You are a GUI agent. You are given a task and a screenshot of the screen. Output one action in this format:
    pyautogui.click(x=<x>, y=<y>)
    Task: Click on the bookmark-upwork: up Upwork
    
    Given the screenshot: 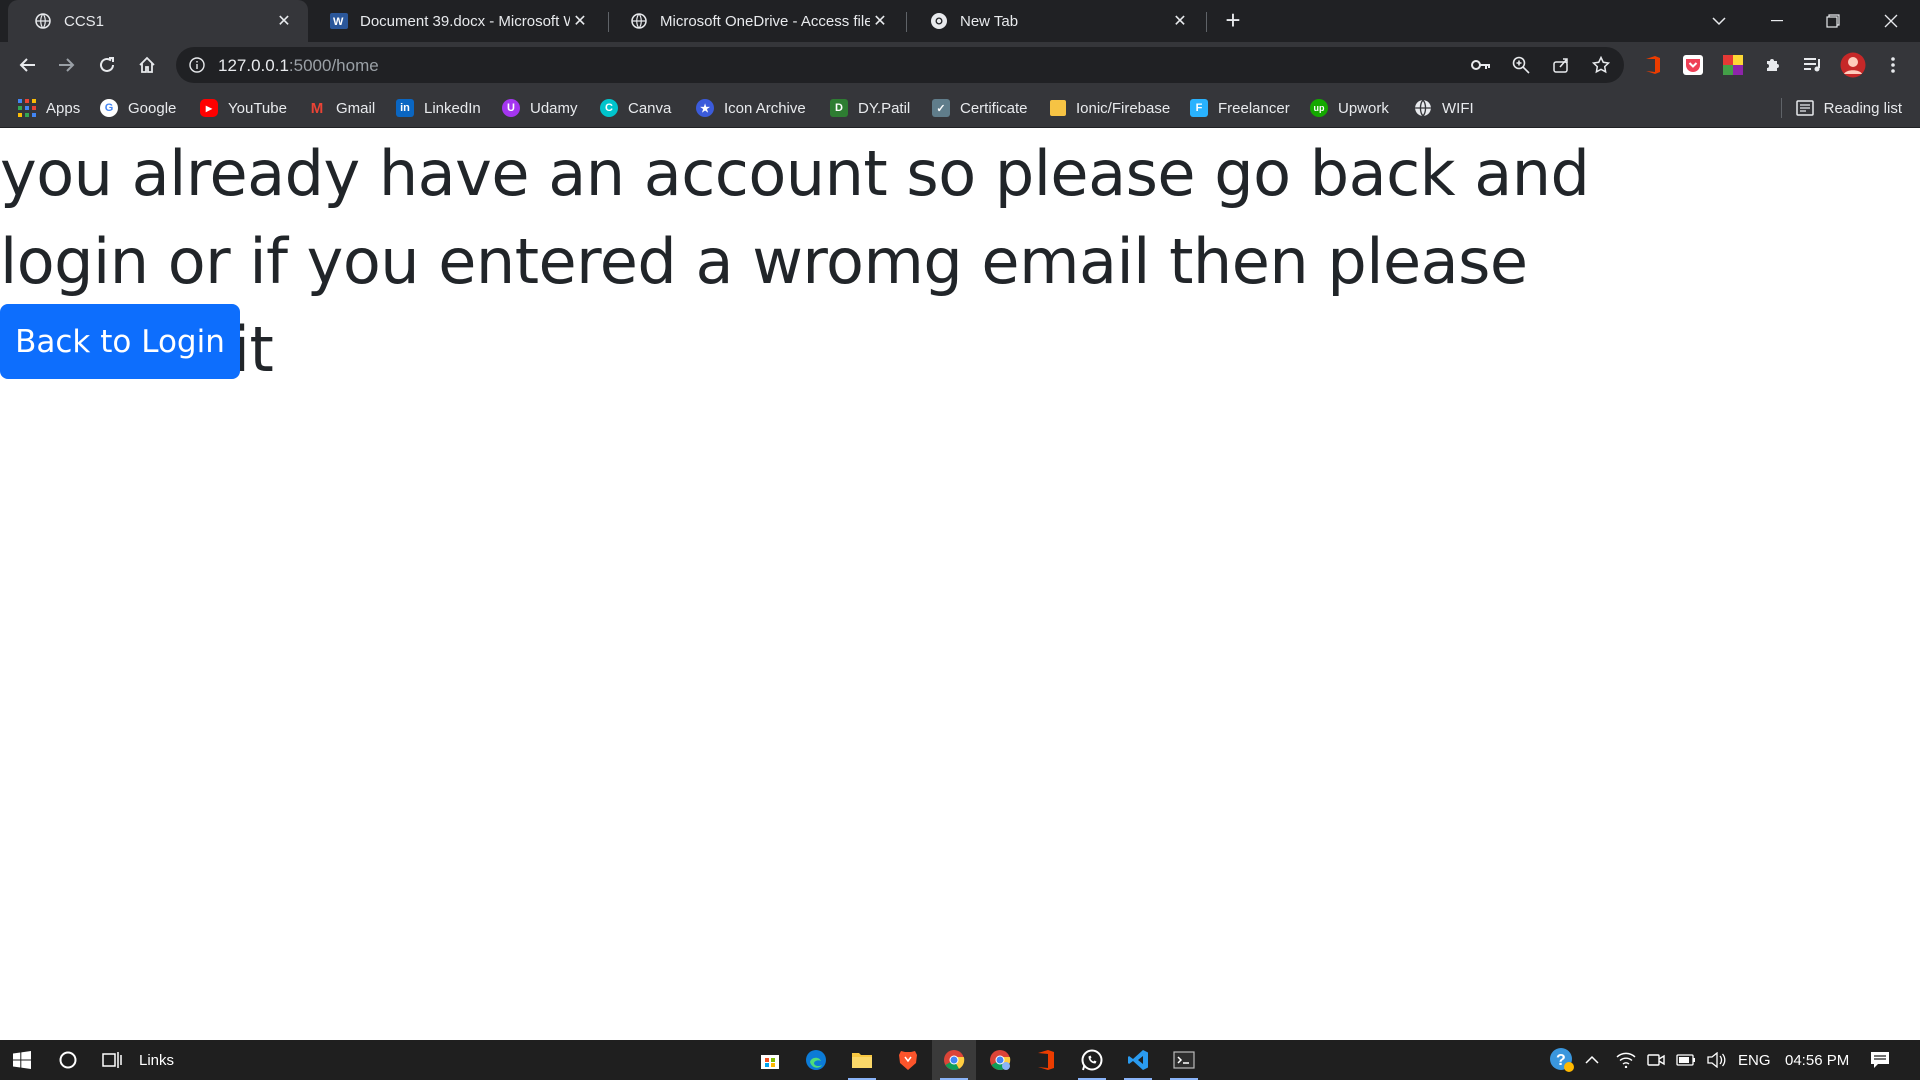 What is the action you would take?
    pyautogui.click(x=1349, y=108)
    